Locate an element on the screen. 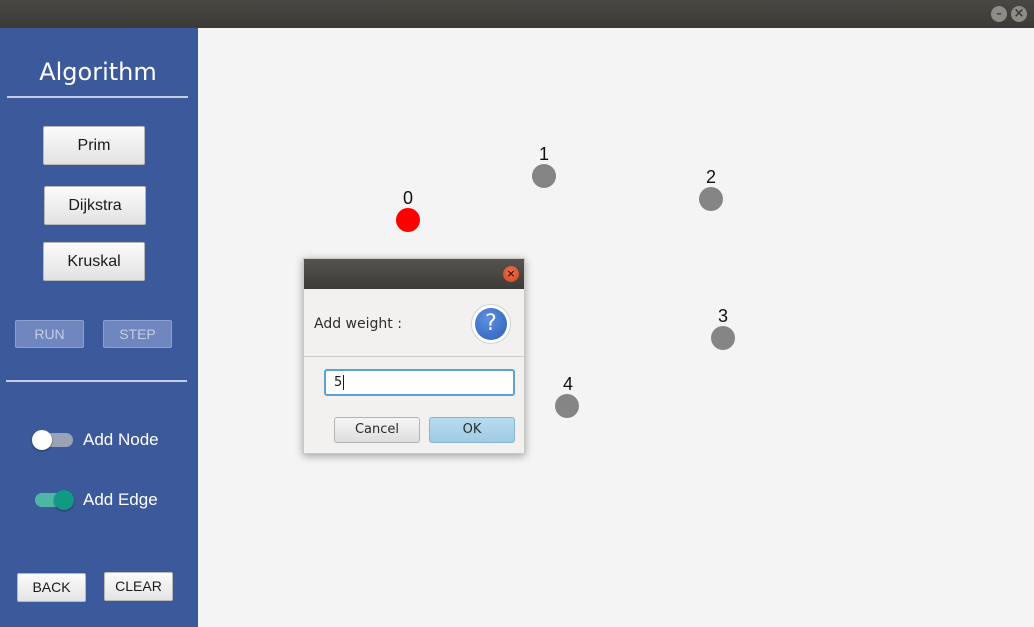  node-label: 1 is located at coordinates (543, 154).